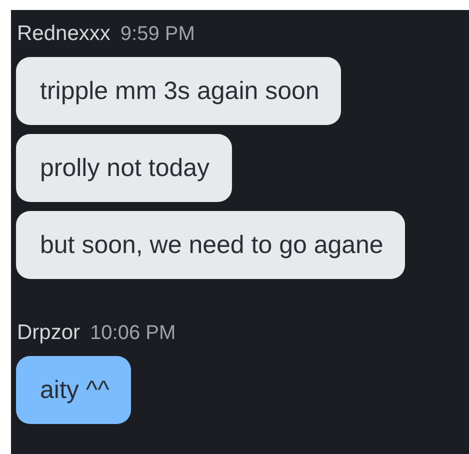 The width and height of the screenshot is (469, 454). I want to click on message-bubble: tripple mm 3s again soon, so click(179, 91).